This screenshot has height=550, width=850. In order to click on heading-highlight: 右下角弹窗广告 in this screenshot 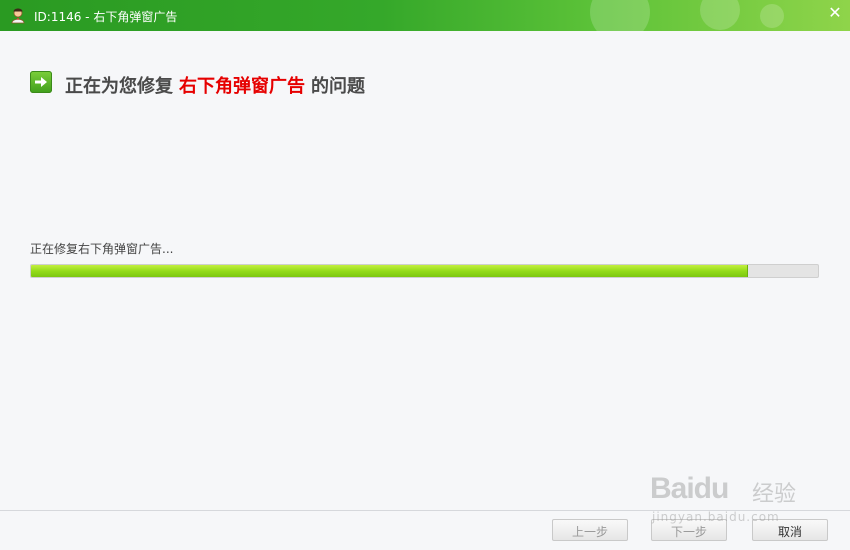, I will do `click(242, 86)`.